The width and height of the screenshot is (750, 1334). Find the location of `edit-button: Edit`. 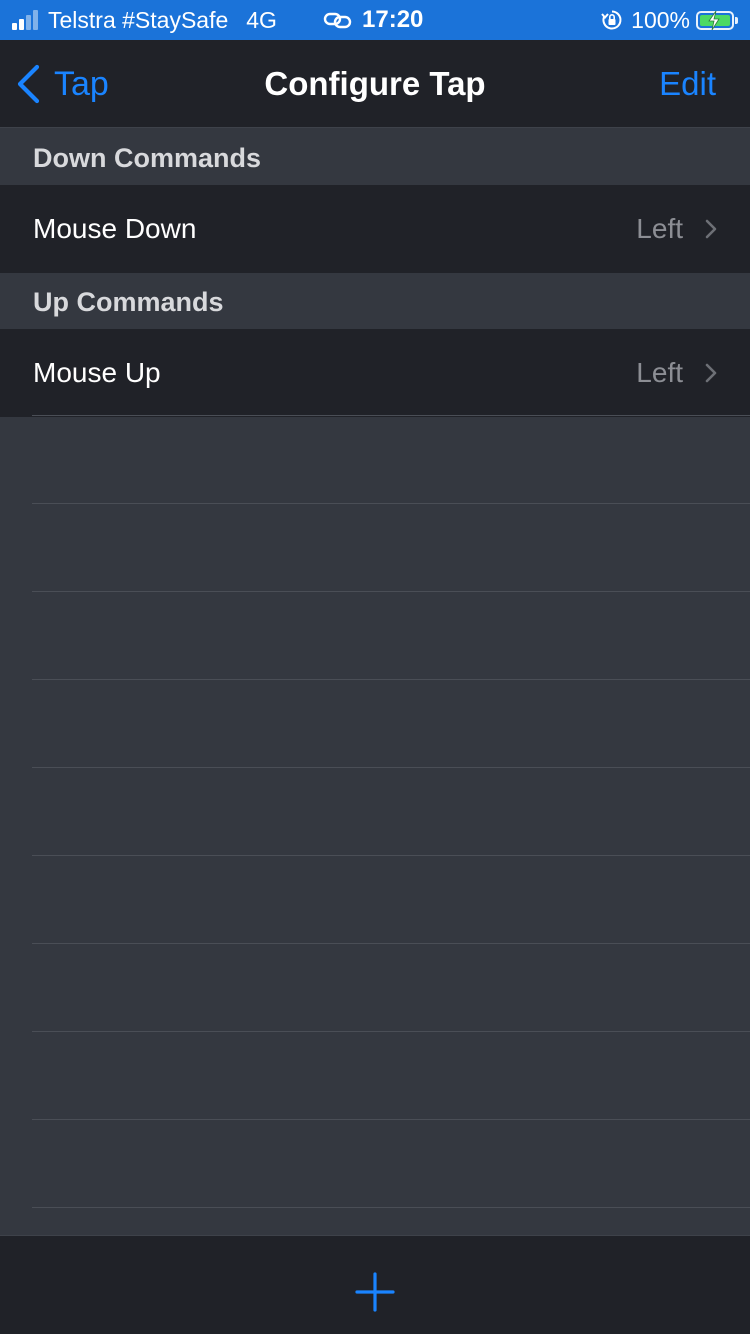

edit-button: Edit is located at coordinates (687, 84).